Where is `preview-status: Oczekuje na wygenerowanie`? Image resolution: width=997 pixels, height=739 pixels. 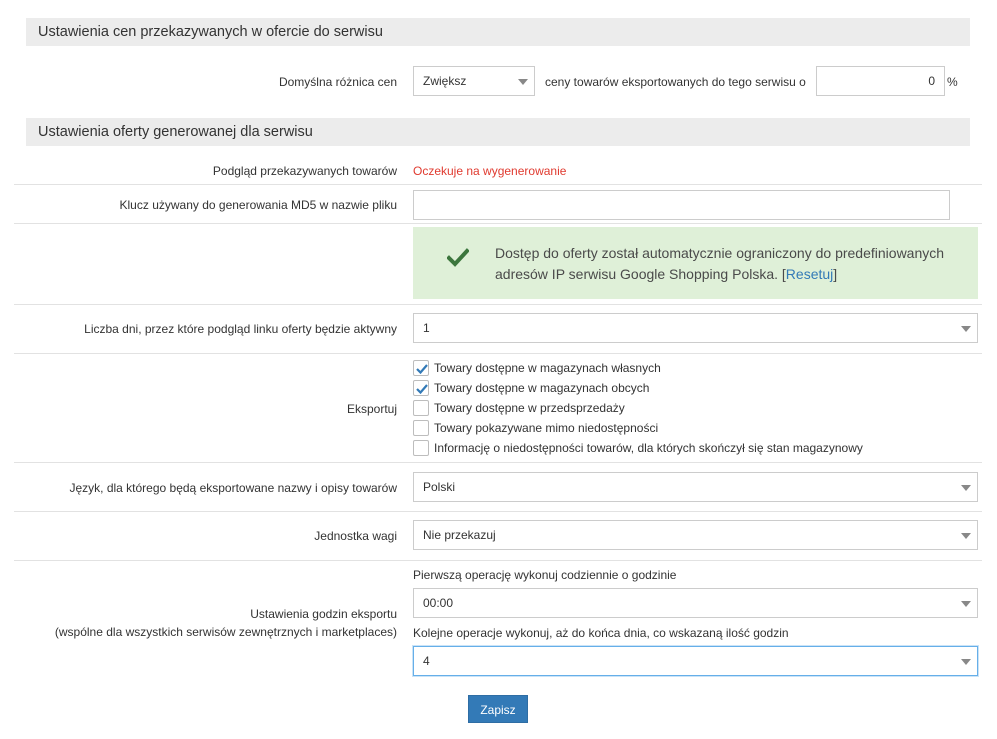
preview-status: Oczekuje na wygenerowanie is located at coordinates (490, 171).